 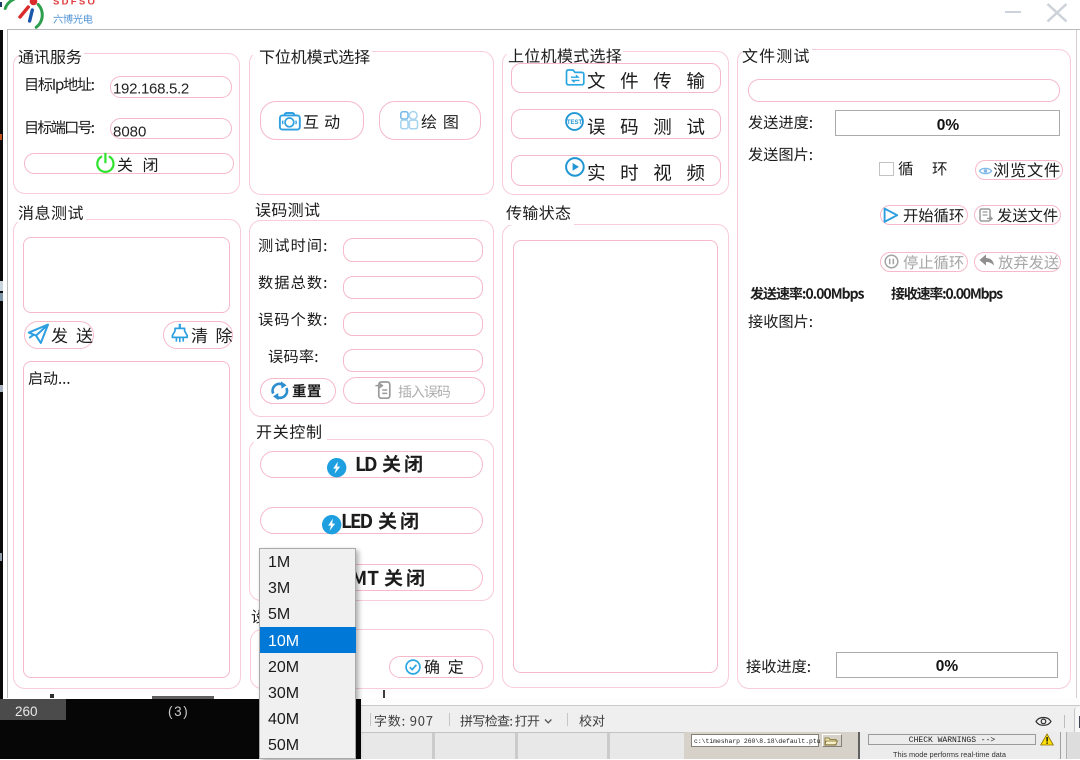 I want to click on svg-text:c:\timesharp 260\8.18\default.: c:\timesharp 260\8.18\default.ptu, so click(x=757, y=741).